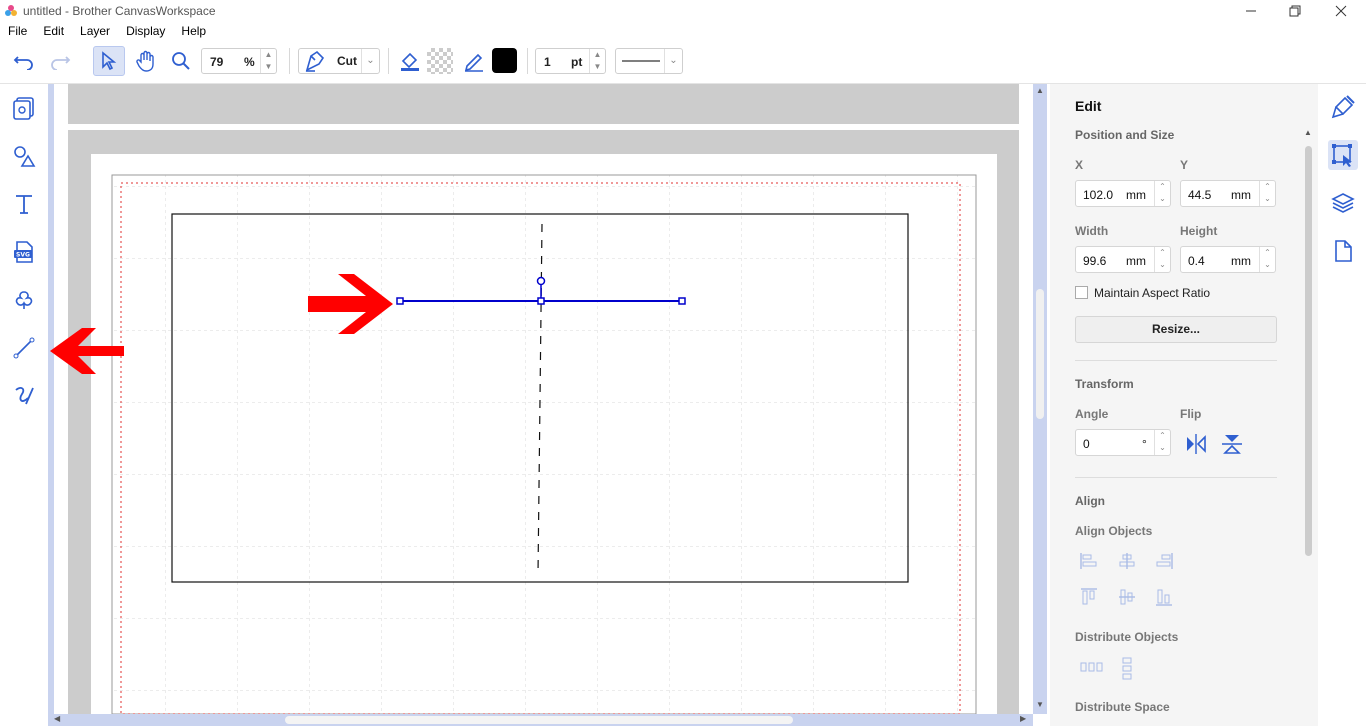 The image size is (1366, 726). Describe the element at coordinates (1089, 562) in the screenshot. I see `align-left-button` at that location.